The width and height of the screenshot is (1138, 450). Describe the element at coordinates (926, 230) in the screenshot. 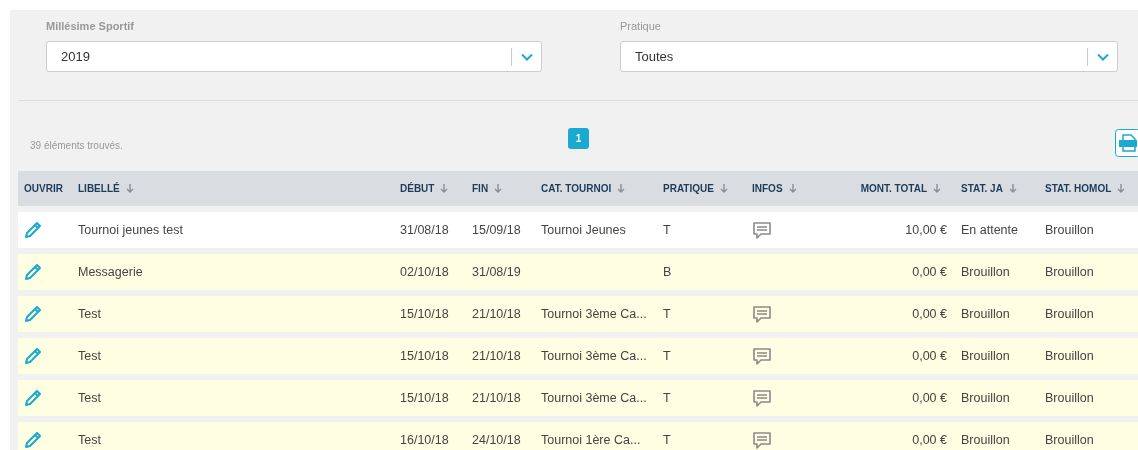

I see `table-cell: 10,00 €` at that location.